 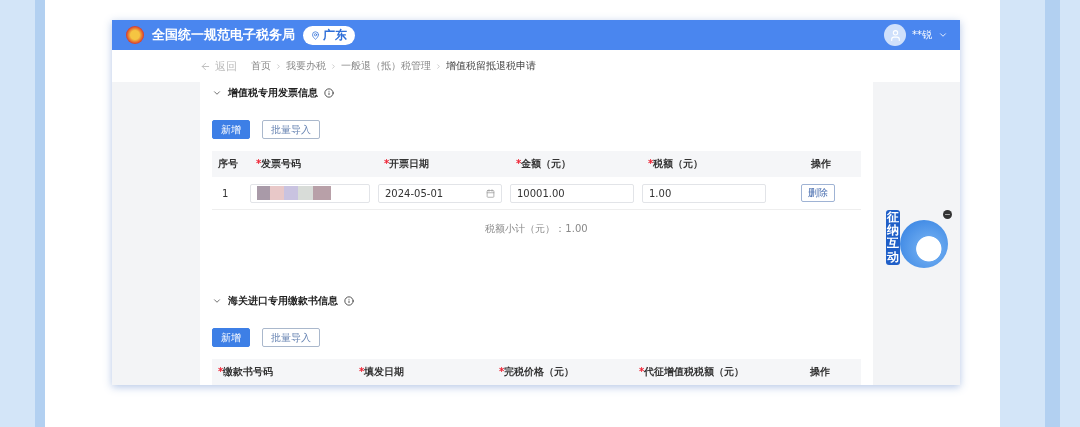 What do you see at coordinates (283, 301) in the screenshot?
I see `section-title: 海关进口专用缴款书信息` at bounding box center [283, 301].